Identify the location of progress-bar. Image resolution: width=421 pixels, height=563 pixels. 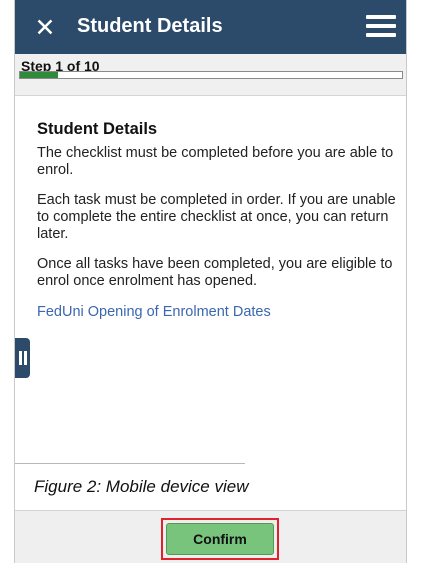
(211, 75).